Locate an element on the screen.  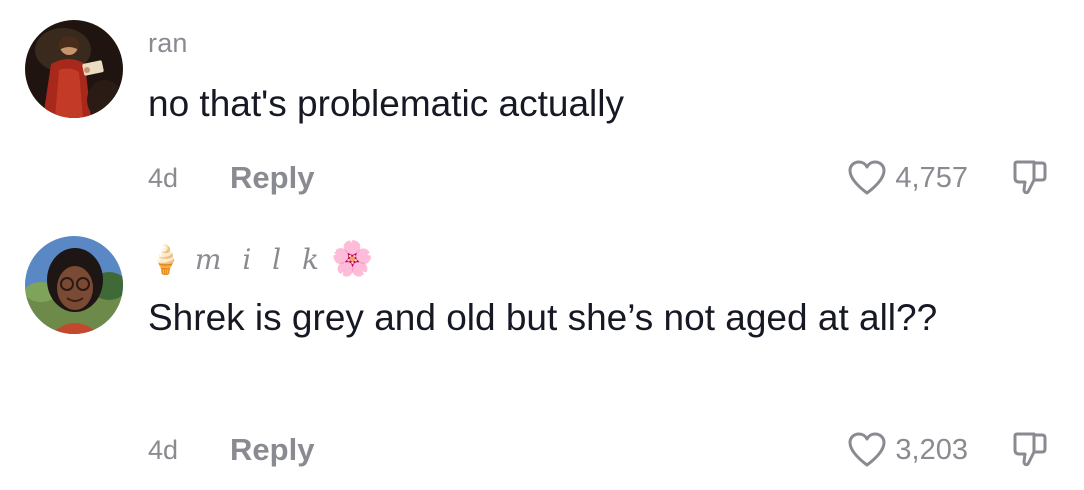
username: ran is located at coordinates (168, 43).